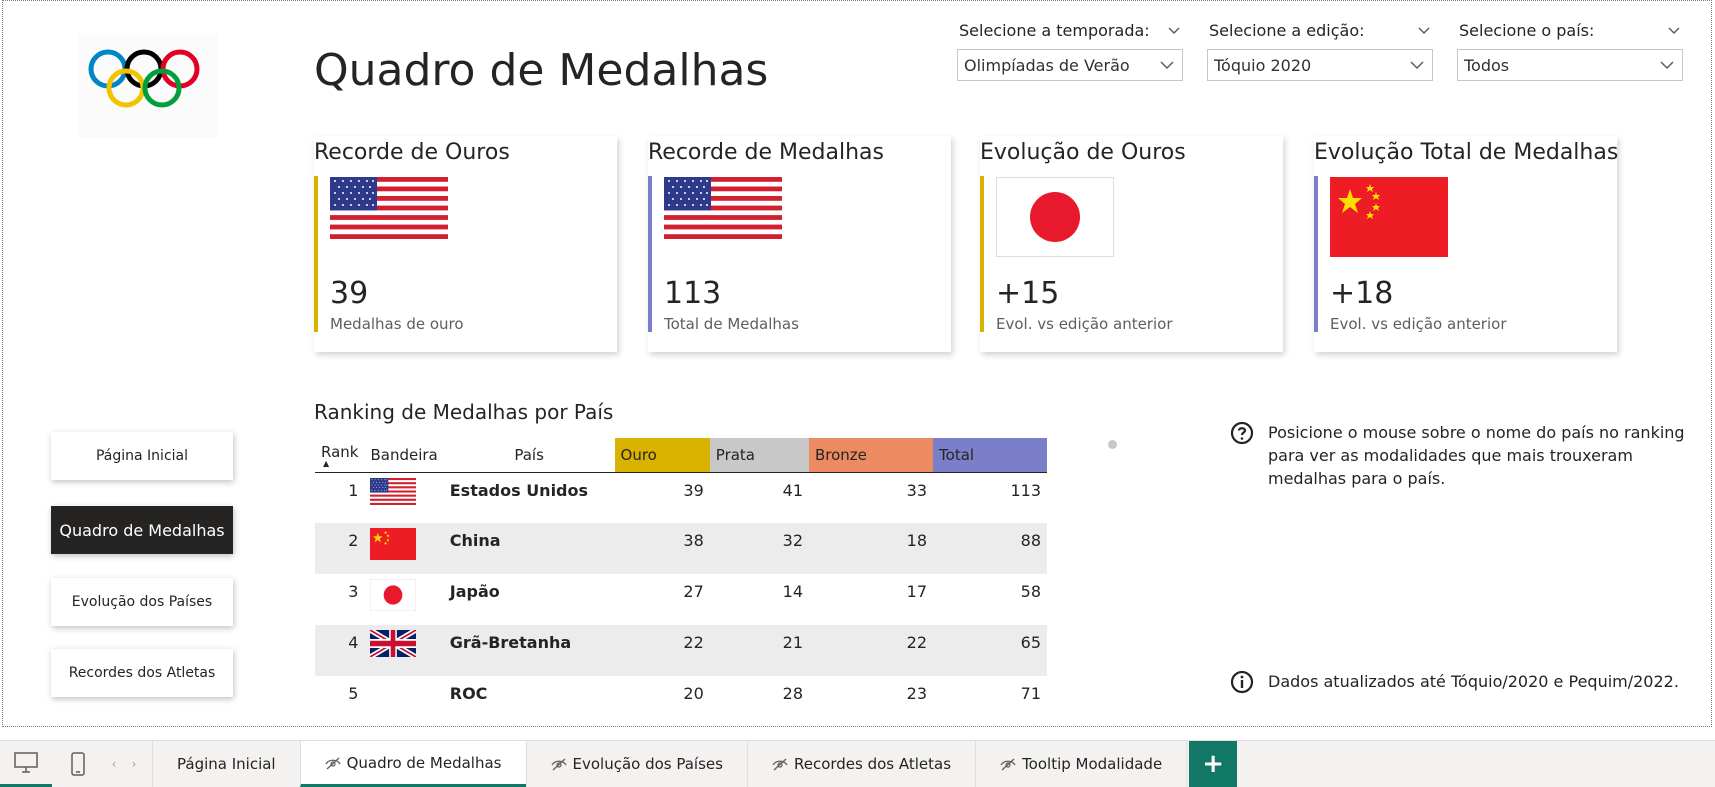  I want to click on table-row: 4 Grã-Bretanha 22 21 22 65, so click(681, 650).